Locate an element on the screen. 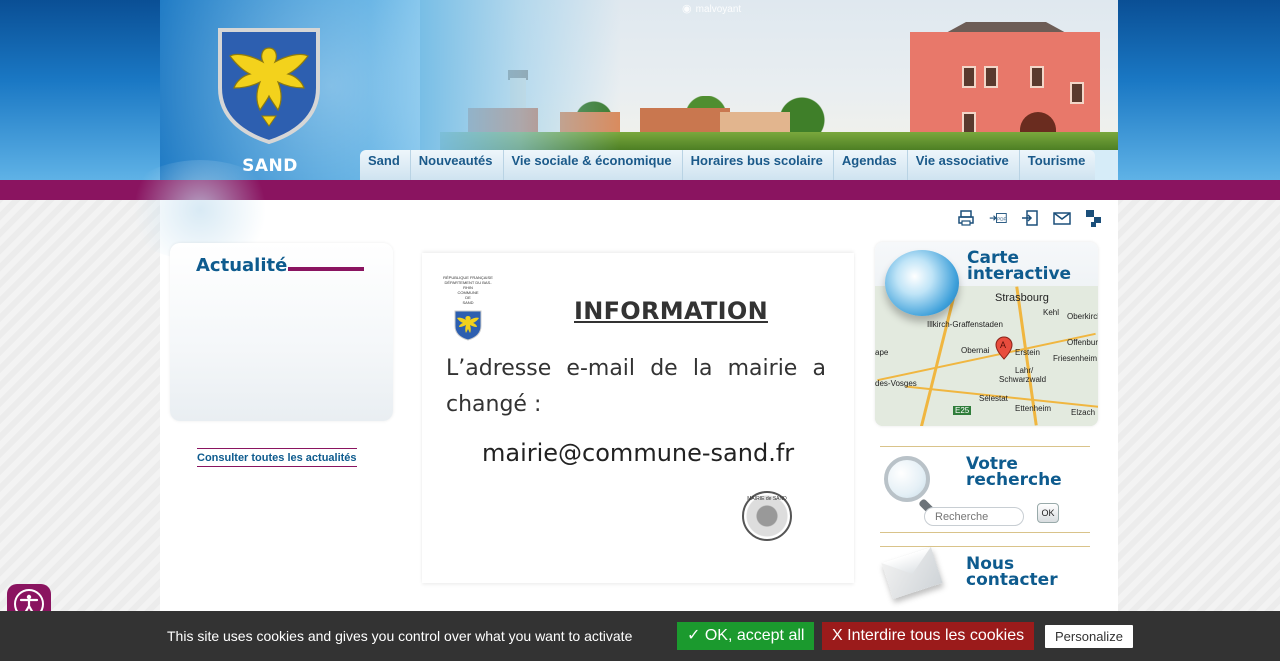 This screenshot has width=1280, height=661. page-tools: PDF is located at coordinates (1030, 218).